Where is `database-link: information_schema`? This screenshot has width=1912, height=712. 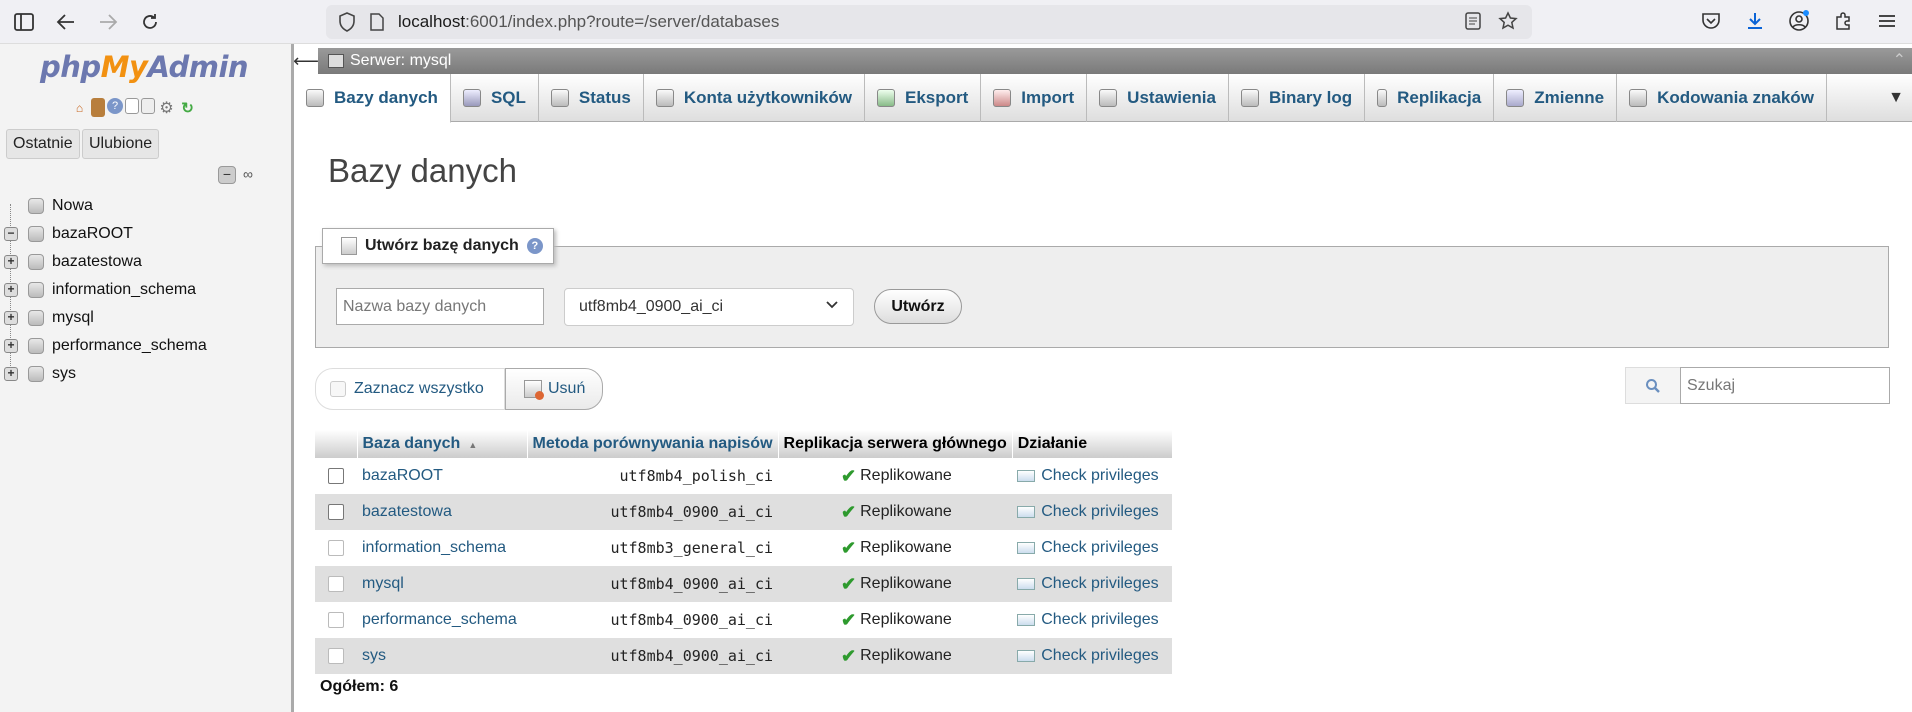 database-link: information_schema is located at coordinates (434, 547).